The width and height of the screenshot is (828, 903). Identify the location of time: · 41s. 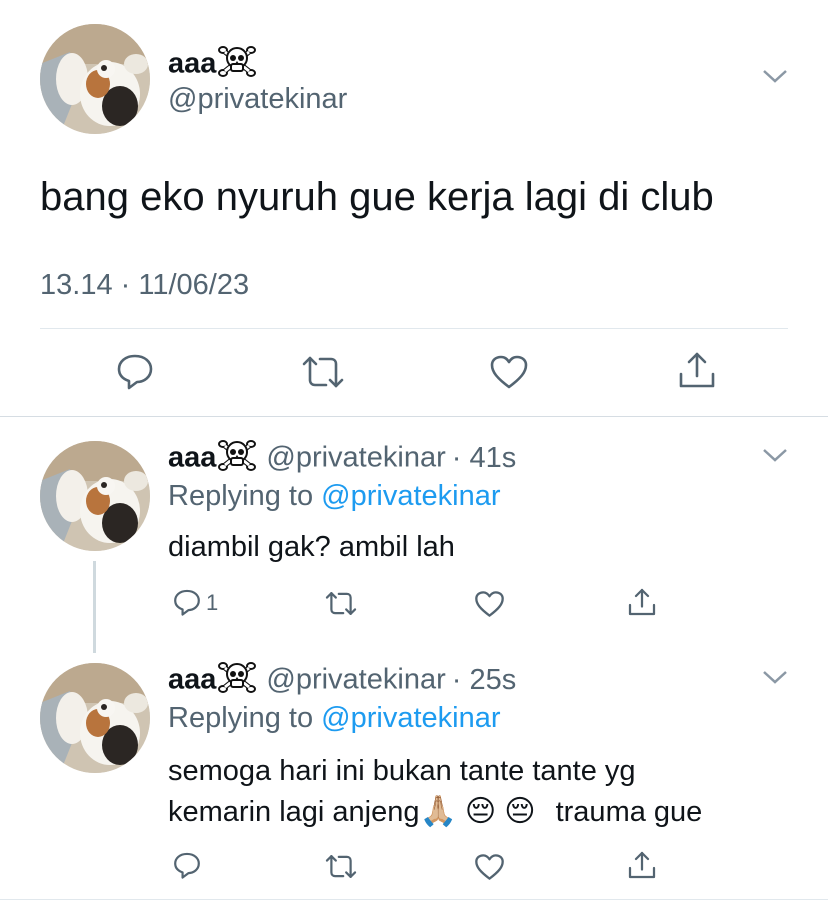
(484, 458).